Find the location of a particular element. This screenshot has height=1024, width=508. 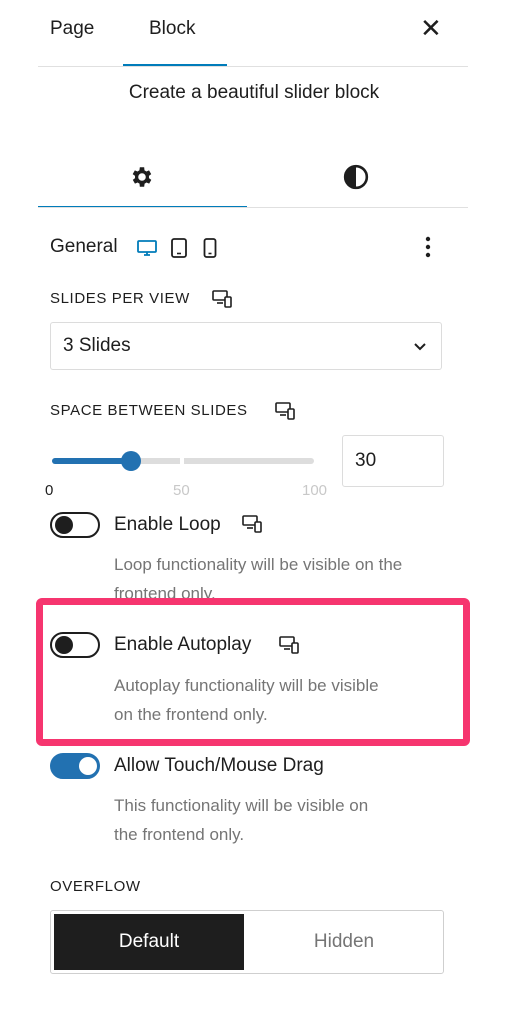

tab-styles is located at coordinates (356, 177).